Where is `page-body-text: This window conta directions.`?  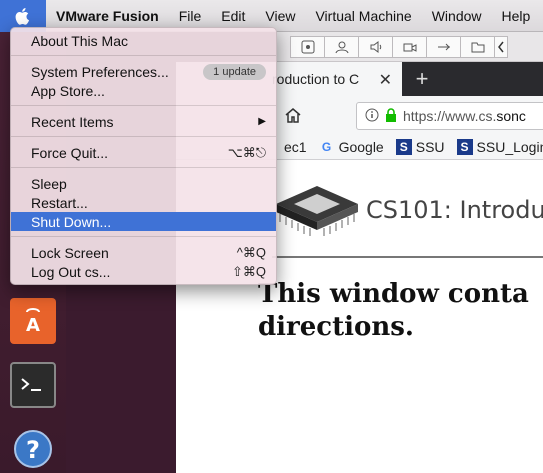 page-body-text: This window conta directions. is located at coordinates (393, 311).